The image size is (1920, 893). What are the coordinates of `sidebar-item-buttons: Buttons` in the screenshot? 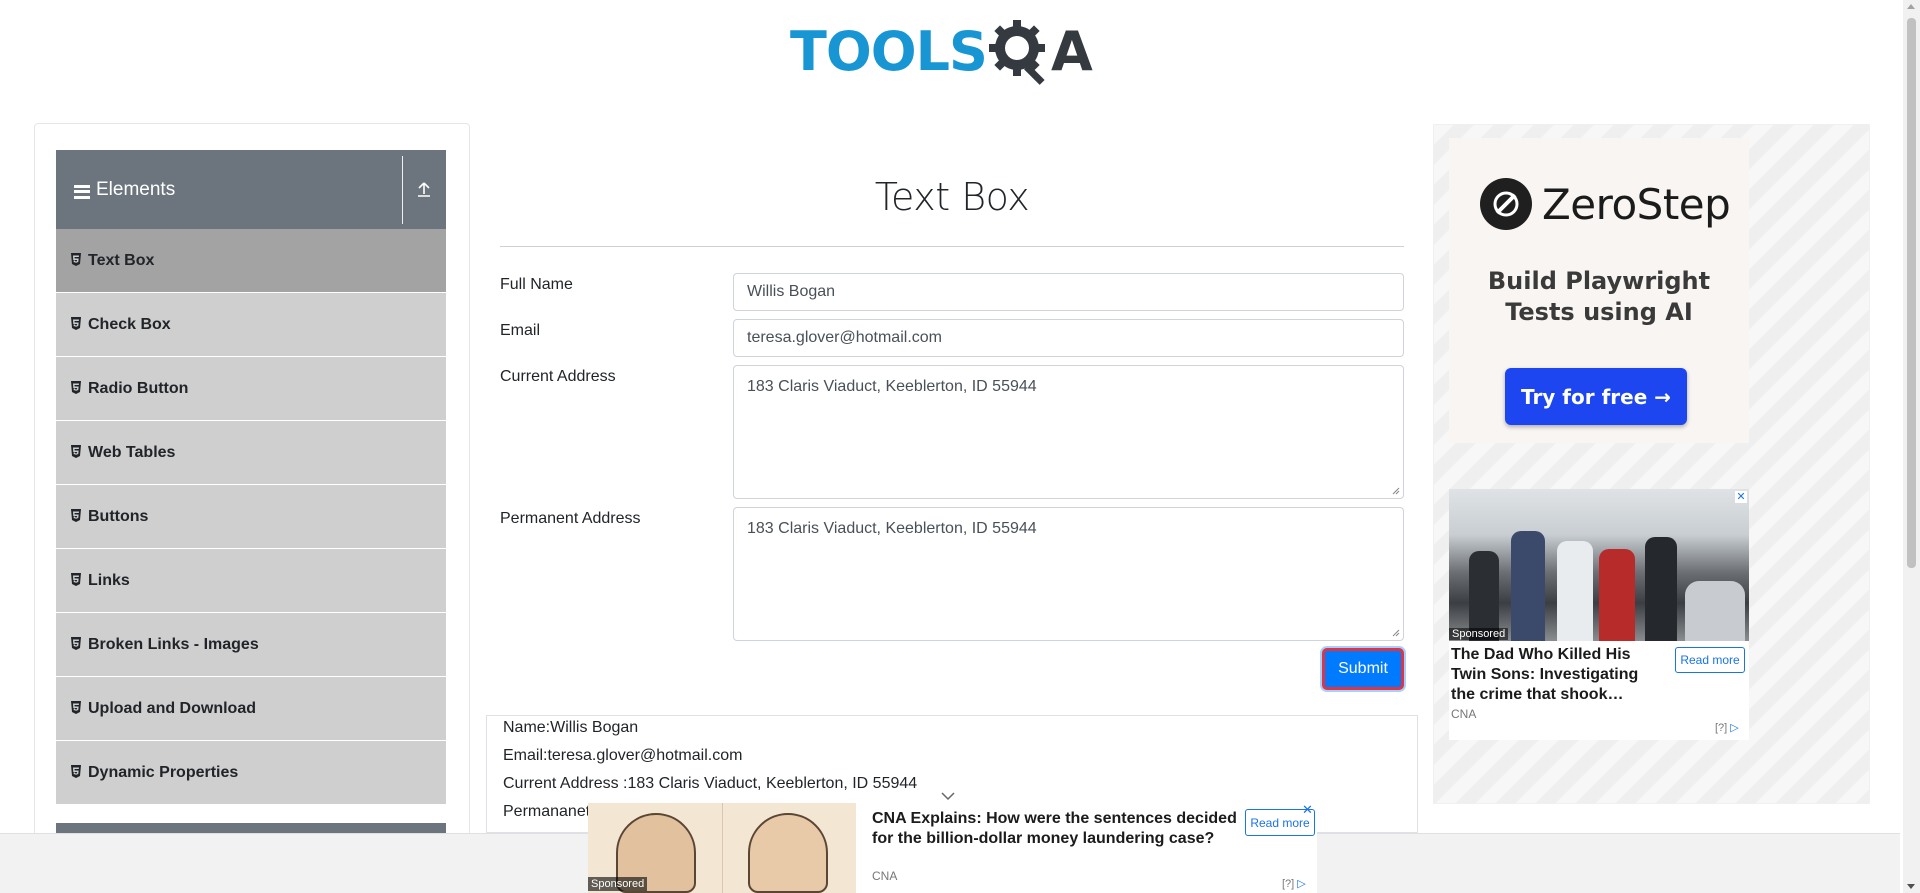 It's located at (251, 517).